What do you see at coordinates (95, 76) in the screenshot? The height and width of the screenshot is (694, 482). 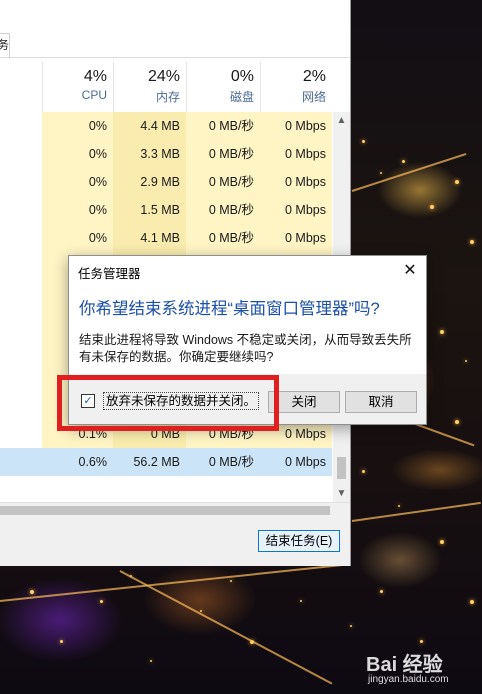 I see `cpu-percent: 4%` at bounding box center [95, 76].